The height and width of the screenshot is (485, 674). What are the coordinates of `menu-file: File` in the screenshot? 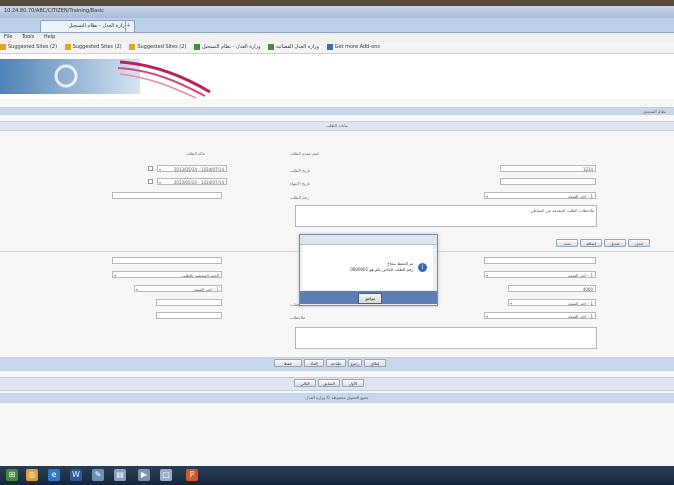 It's located at (8, 37).